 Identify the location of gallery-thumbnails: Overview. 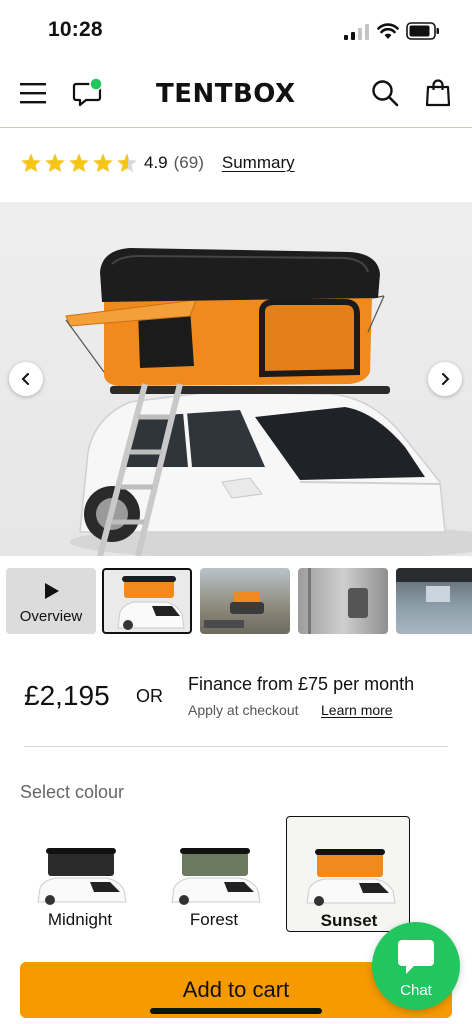
(236, 601).